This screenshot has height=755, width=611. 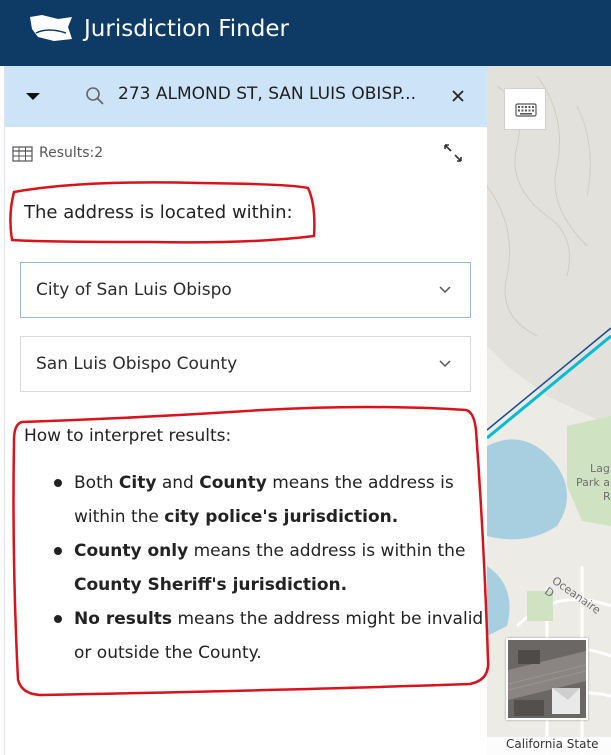 What do you see at coordinates (607, 496) in the screenshot?
I see `map-place-label: R` at bounding box center [607, 496].